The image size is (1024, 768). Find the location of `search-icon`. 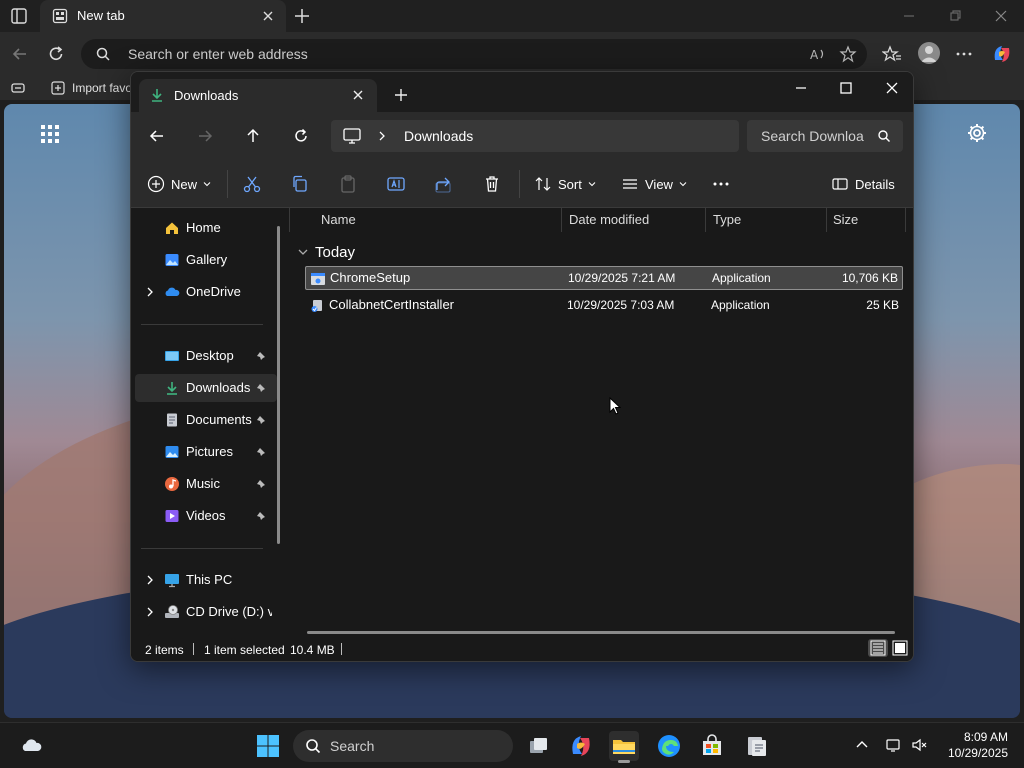

search-icon is located at coordinates (313, 746).